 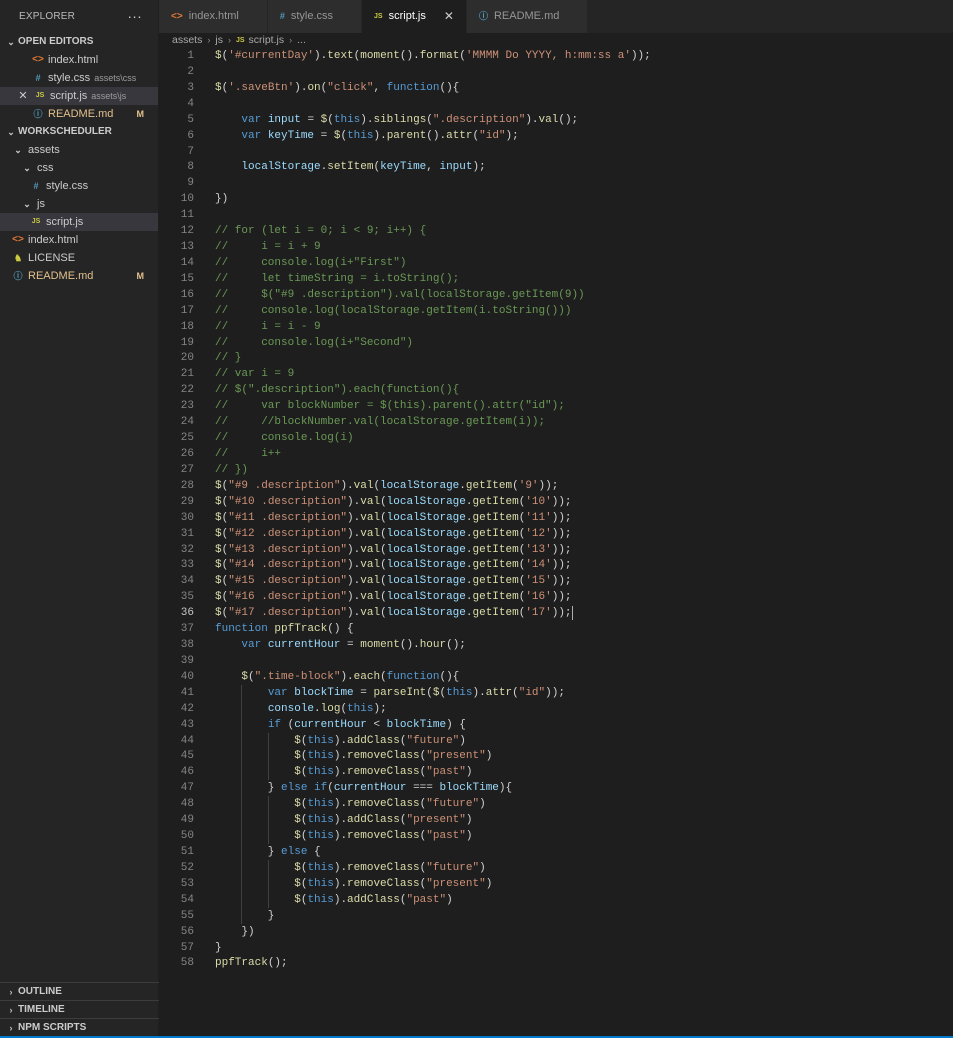 I want to click on folder-item: ⌄ css, so click(x=79, y=168).